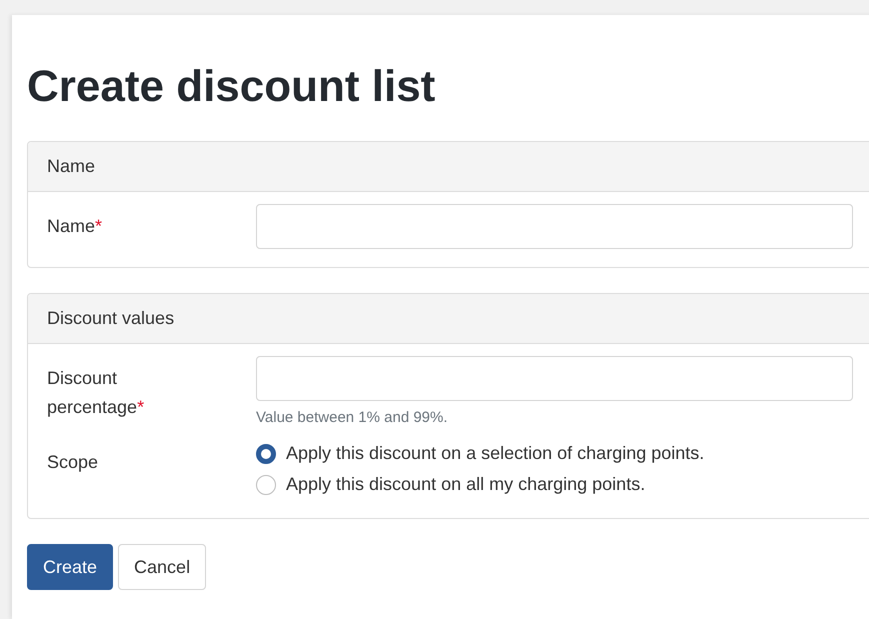  What do you see at coordinates (231, 87) in the screenshot?
I see `page-title: Create discount list` at bounding box center [231, 87].